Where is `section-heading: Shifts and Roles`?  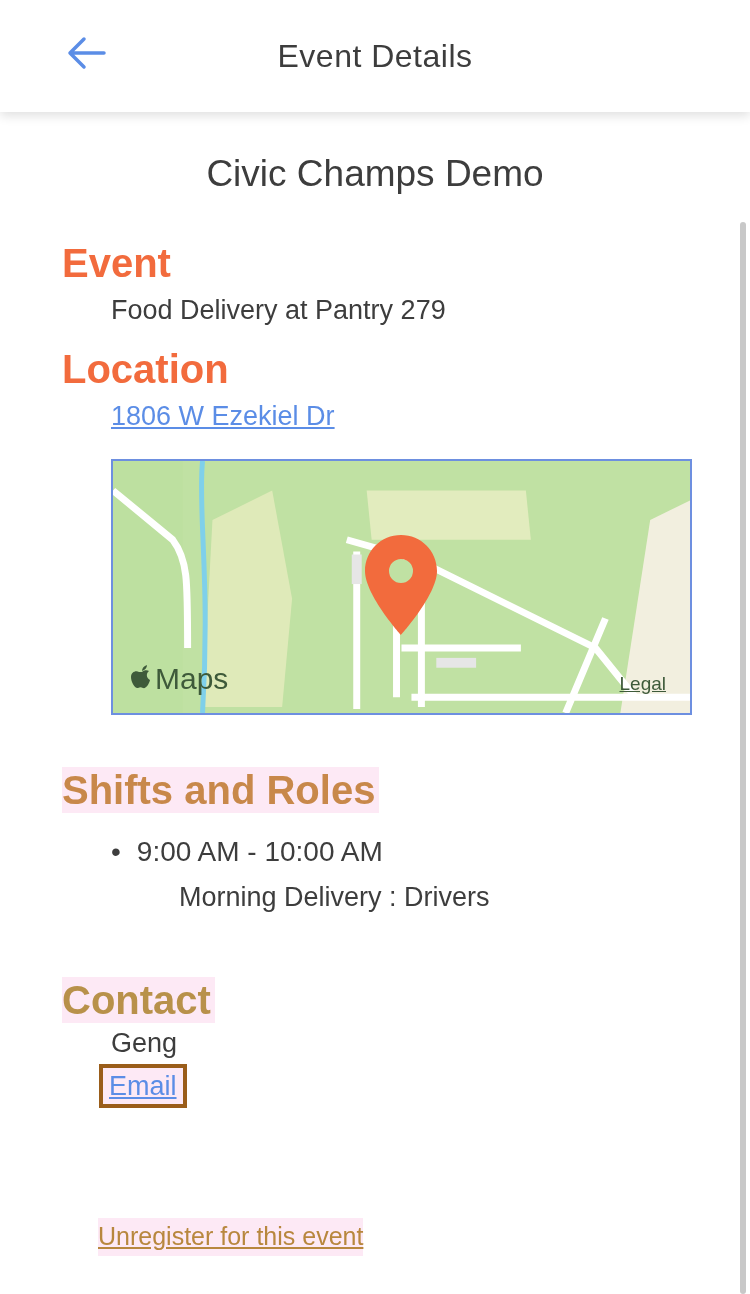 section-heading: Shifts and Roles is located at coordinates (221, 789).